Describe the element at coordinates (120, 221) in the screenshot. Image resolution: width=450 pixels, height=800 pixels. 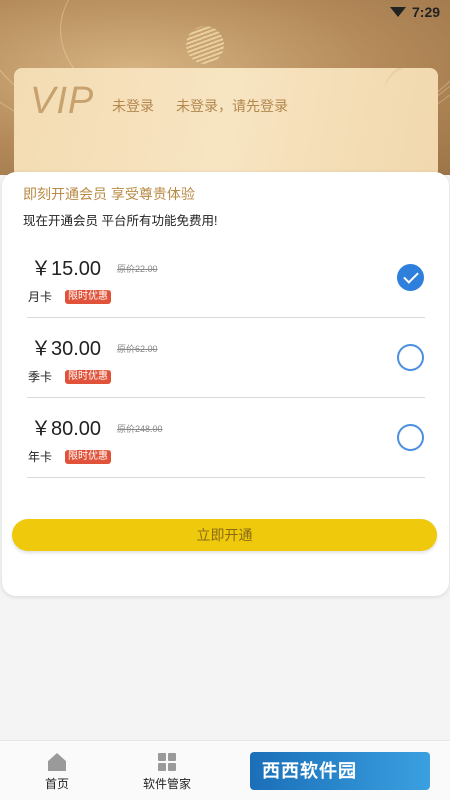
I see `panel-subtitle: 现在开通会员 平台所有功能免费用!` at that location.